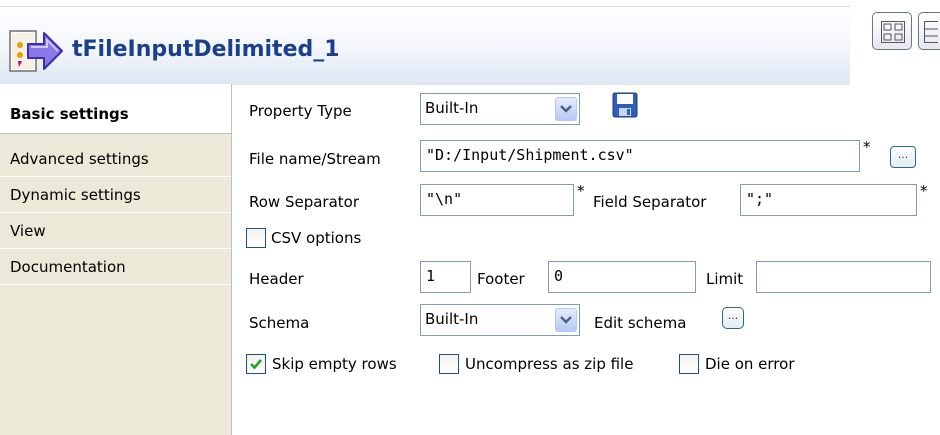 Image resolution: width=940 pixels, height=435 pixels. What do you see at coordinates (334, 364) in the screenshot?
I see `skip-empty-rows-label: Skip empty rows` at bounding box center [334, 364].